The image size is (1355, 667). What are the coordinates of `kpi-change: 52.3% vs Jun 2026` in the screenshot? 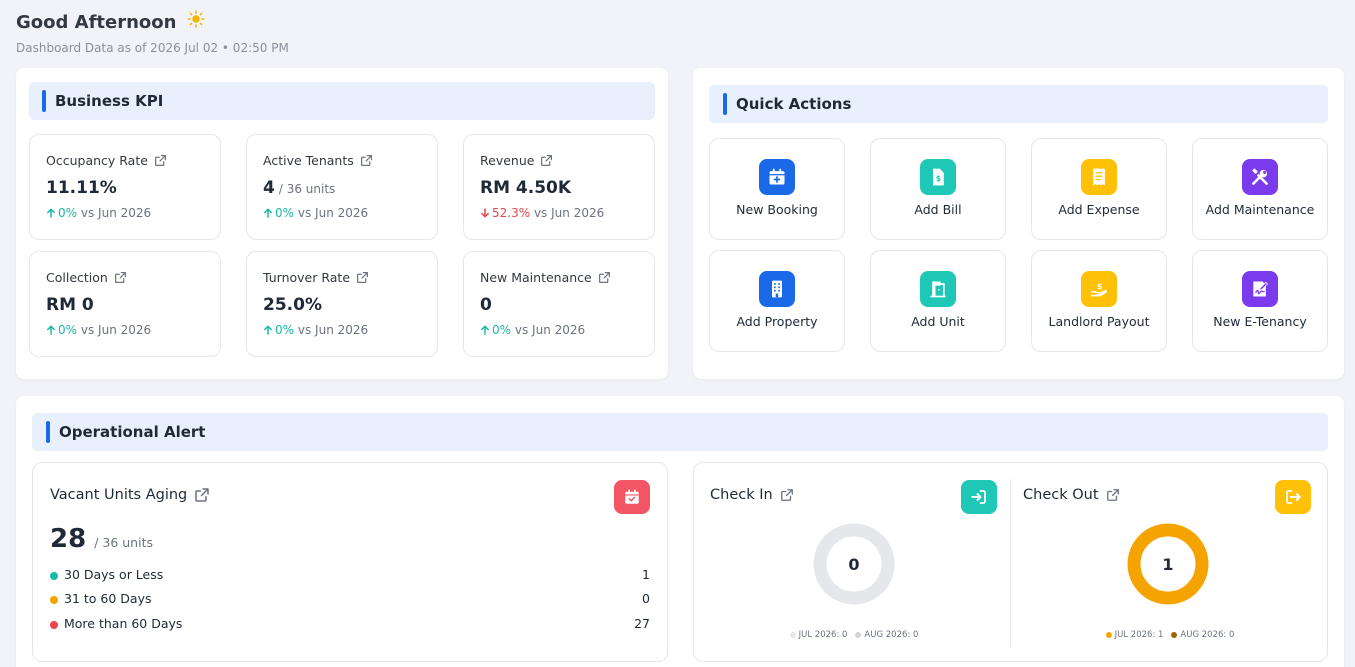 It's located at (542, 213).